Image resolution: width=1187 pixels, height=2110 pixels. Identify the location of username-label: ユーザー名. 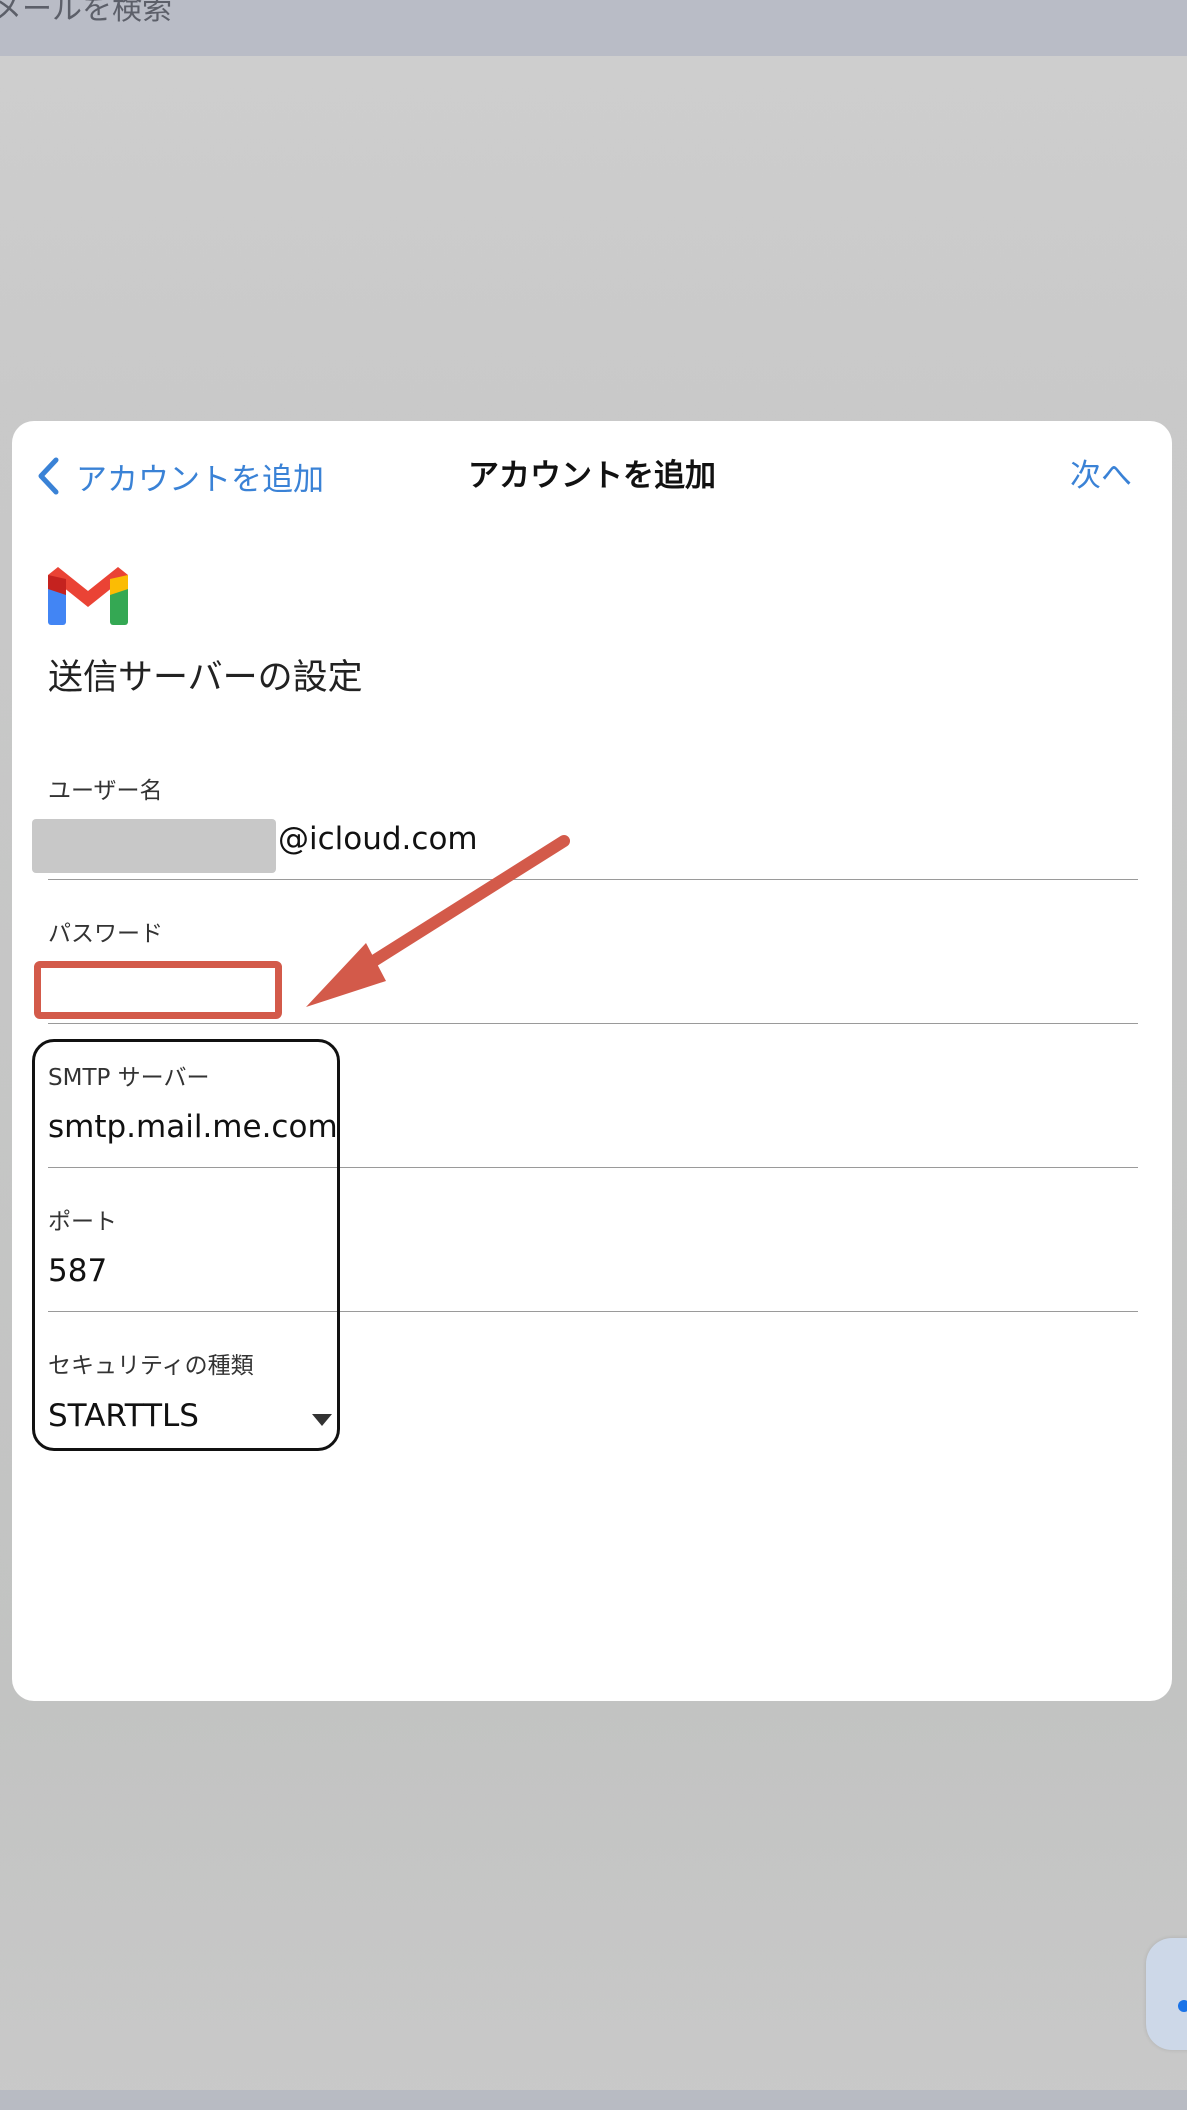
(105, 791).